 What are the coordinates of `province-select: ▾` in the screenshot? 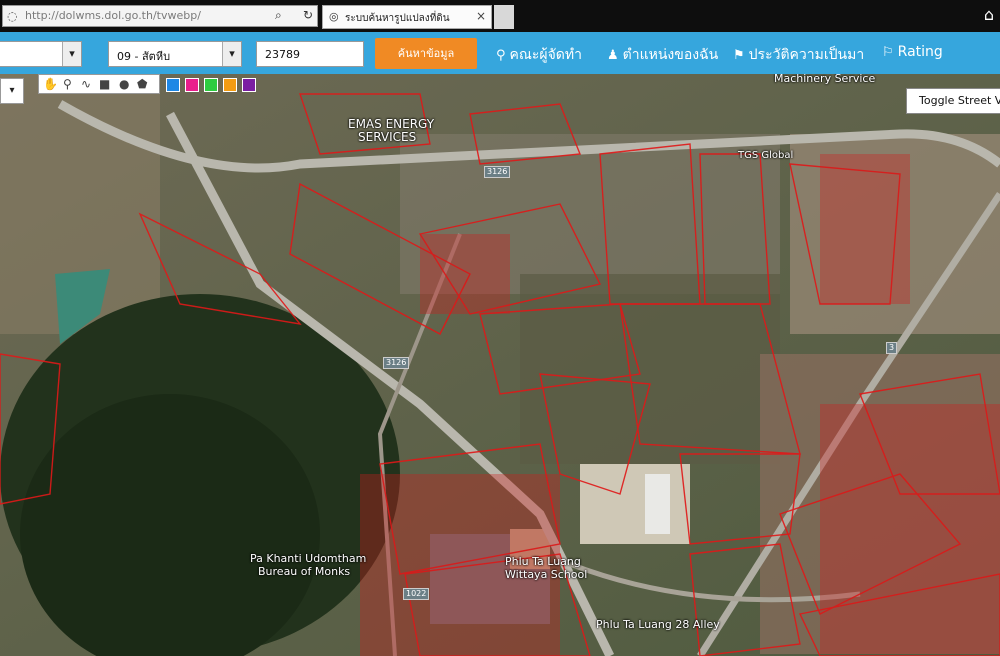 It's located at (41, 54).